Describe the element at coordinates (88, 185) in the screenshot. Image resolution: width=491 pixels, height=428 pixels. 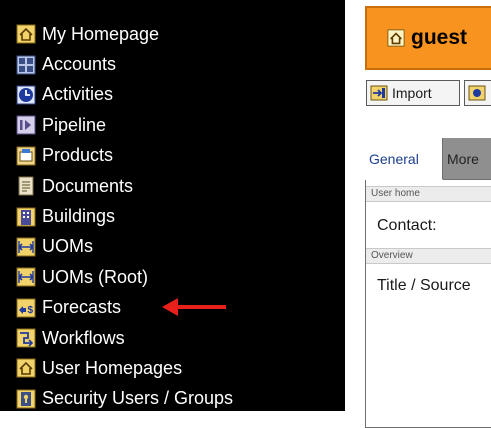
I see `nav-item-label: Documents` at that location.